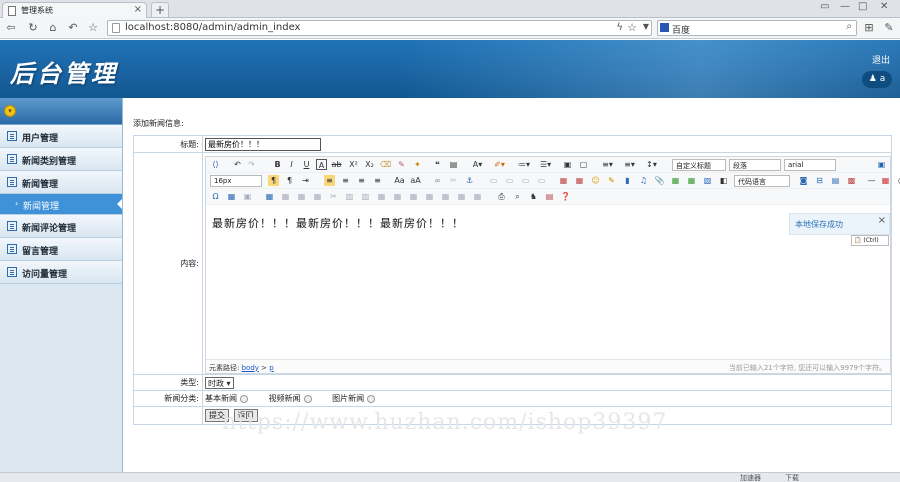 The height and width of the screenshot is (482, 900). Describe the element at coordinates (271, 368) in the screenshot. I see `path-p-link: p` at that location.